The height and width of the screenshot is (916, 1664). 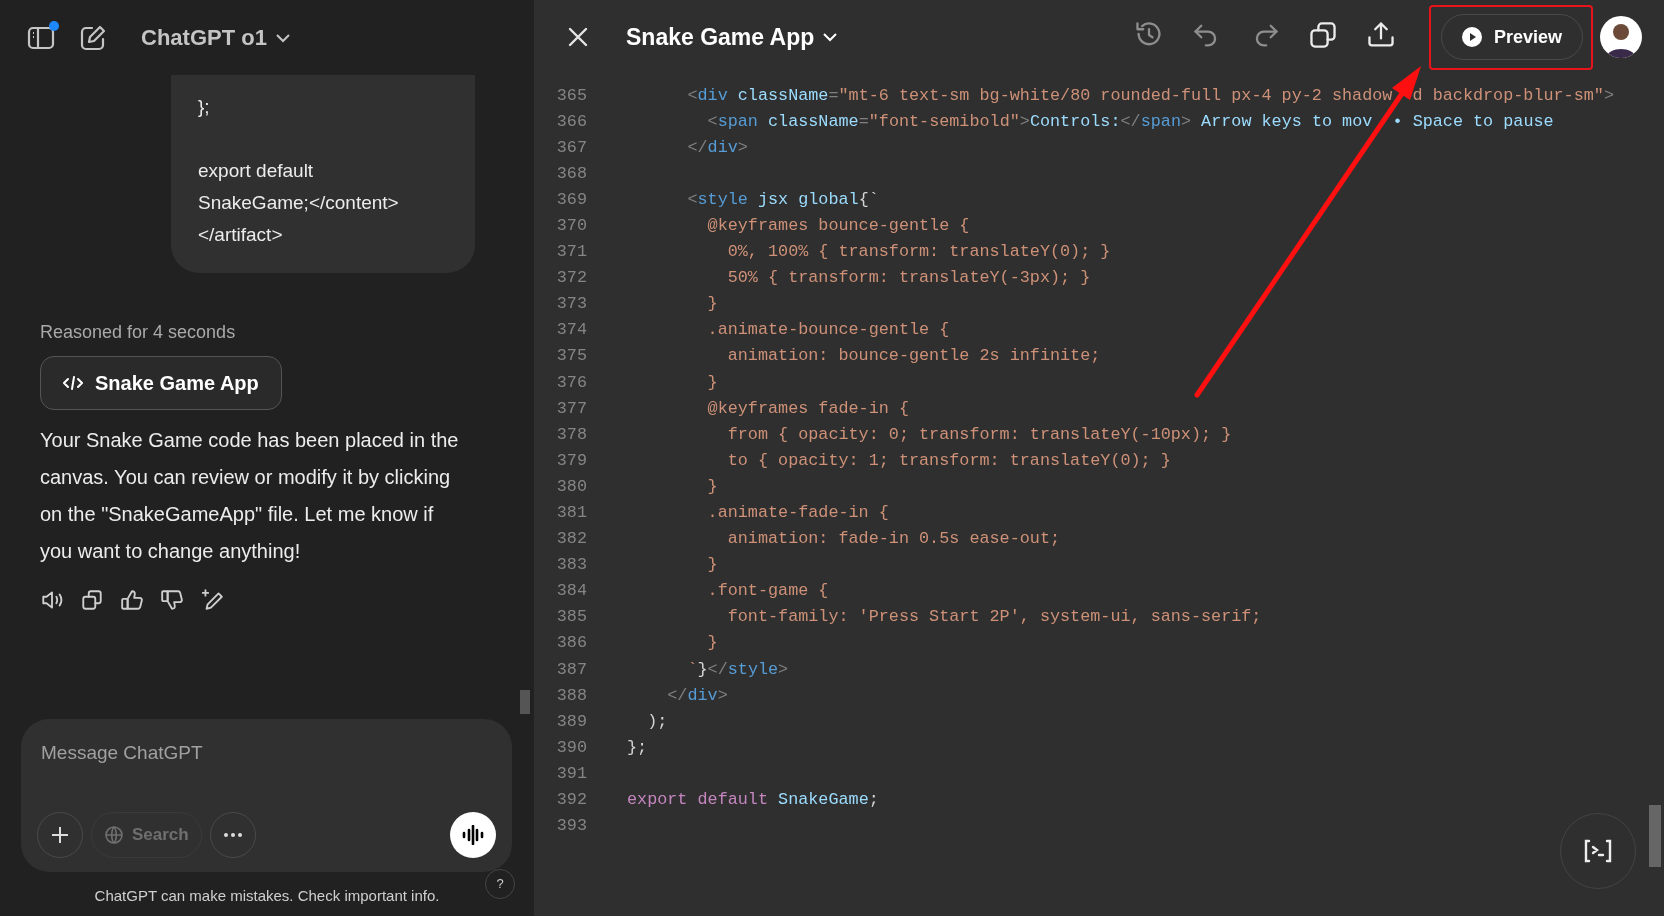 What do you see at coordinates (637, 747) in the screenshot?
I see `code-line: };` at bounding box center [637, 747].